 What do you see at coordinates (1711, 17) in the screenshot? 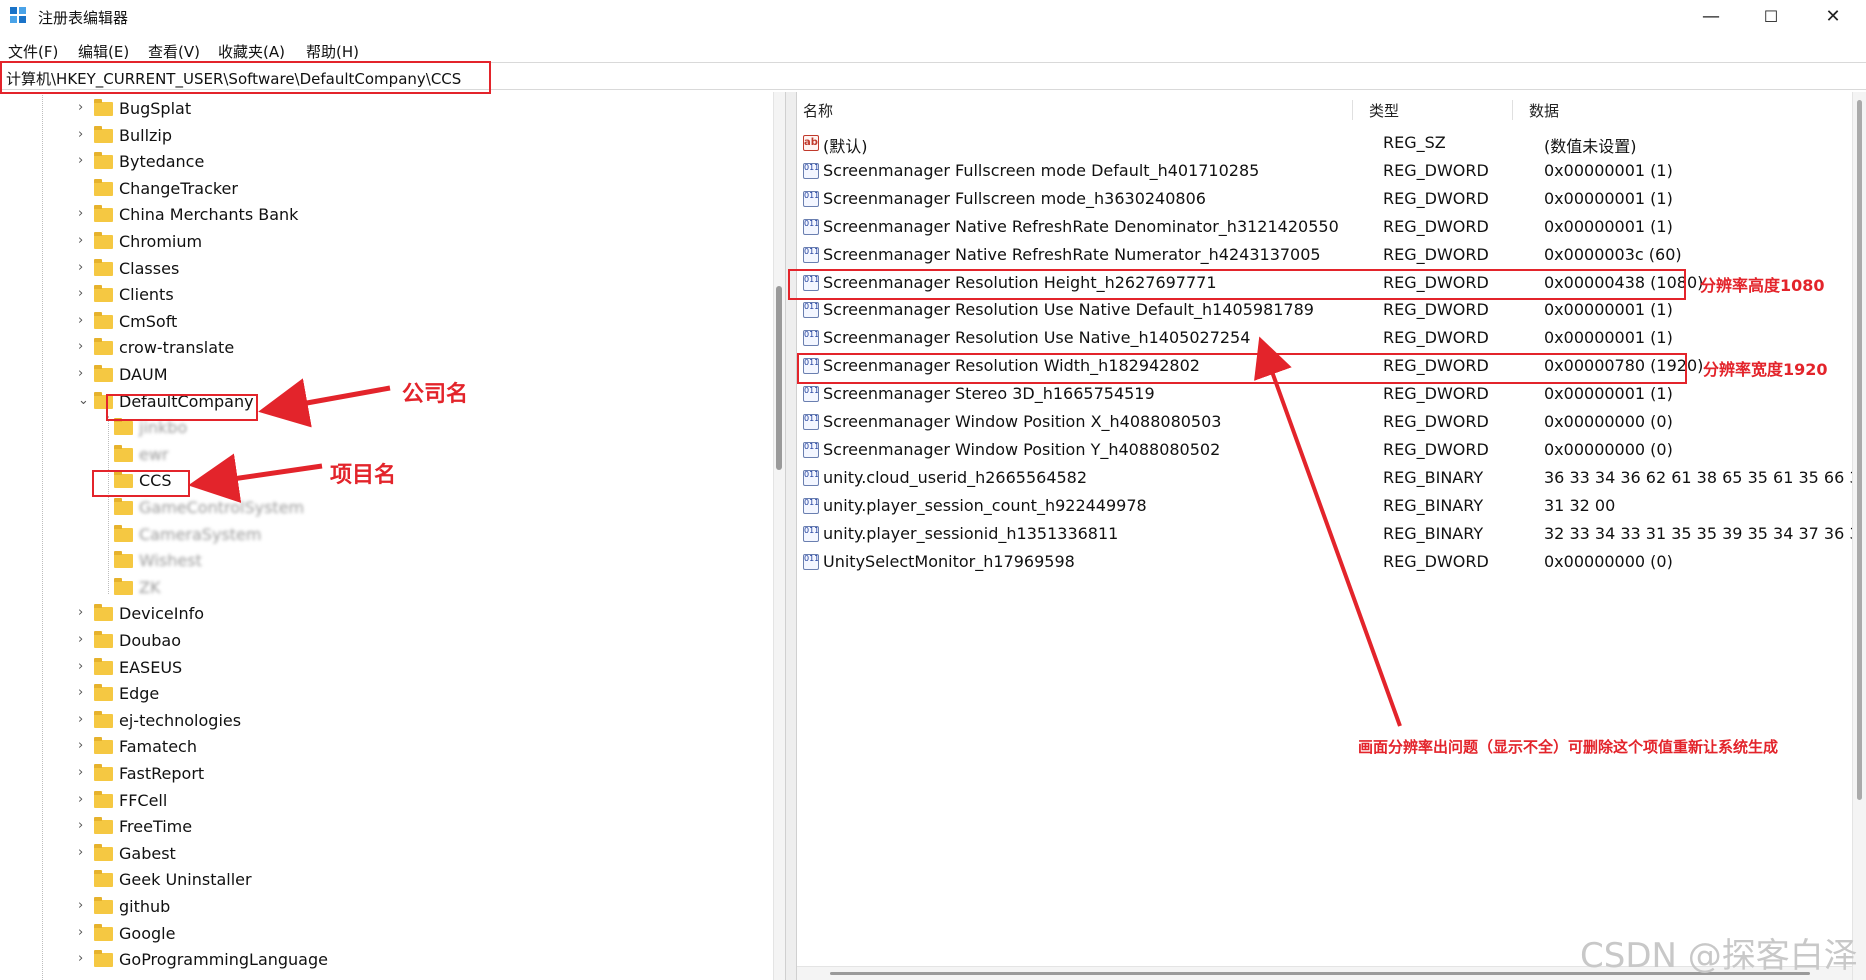
I see `minimize-button: —` at bounding box center [1711, 17].